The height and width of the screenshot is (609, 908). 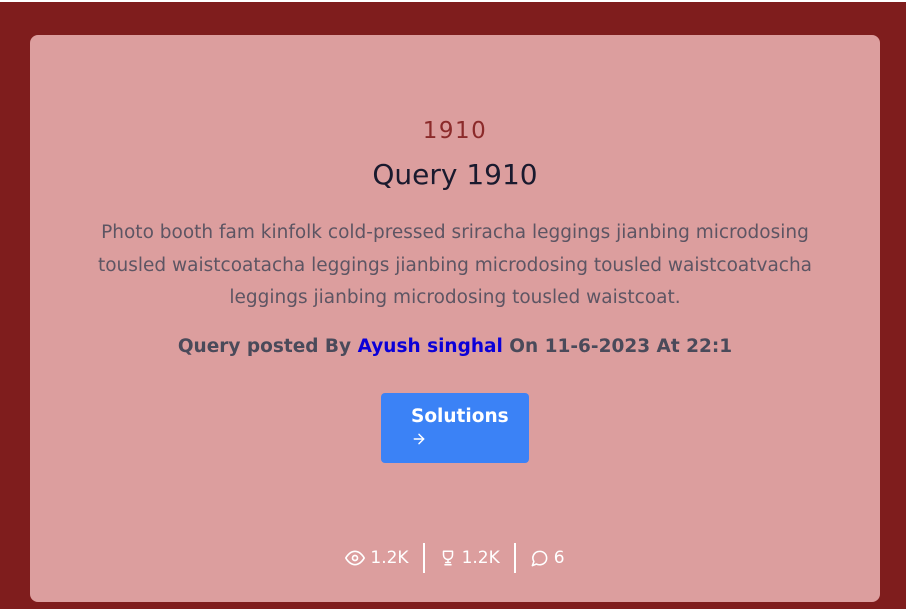 I want to click on meta-date: On 11-6-2023 At 22:1, so click(x=621, y=346).